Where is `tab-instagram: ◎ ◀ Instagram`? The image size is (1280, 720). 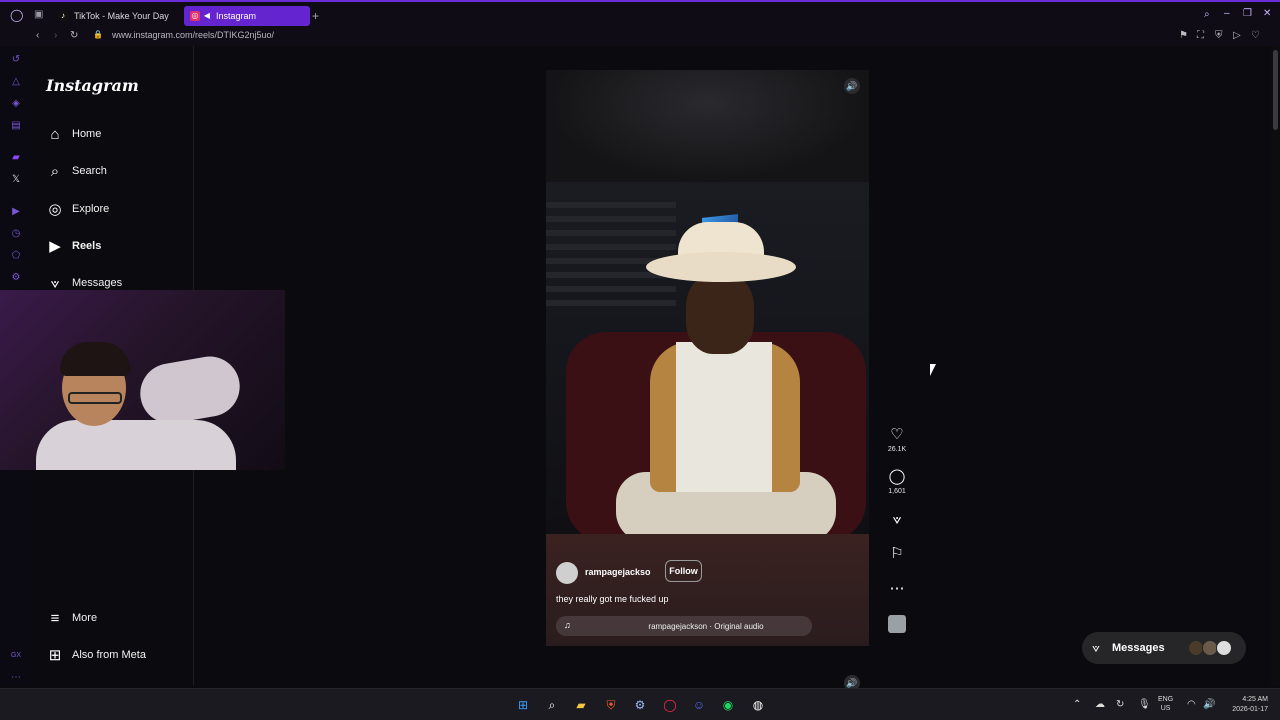
tab-instagram: ◎ ◀ Instagram is located at coordinates (247, 16).